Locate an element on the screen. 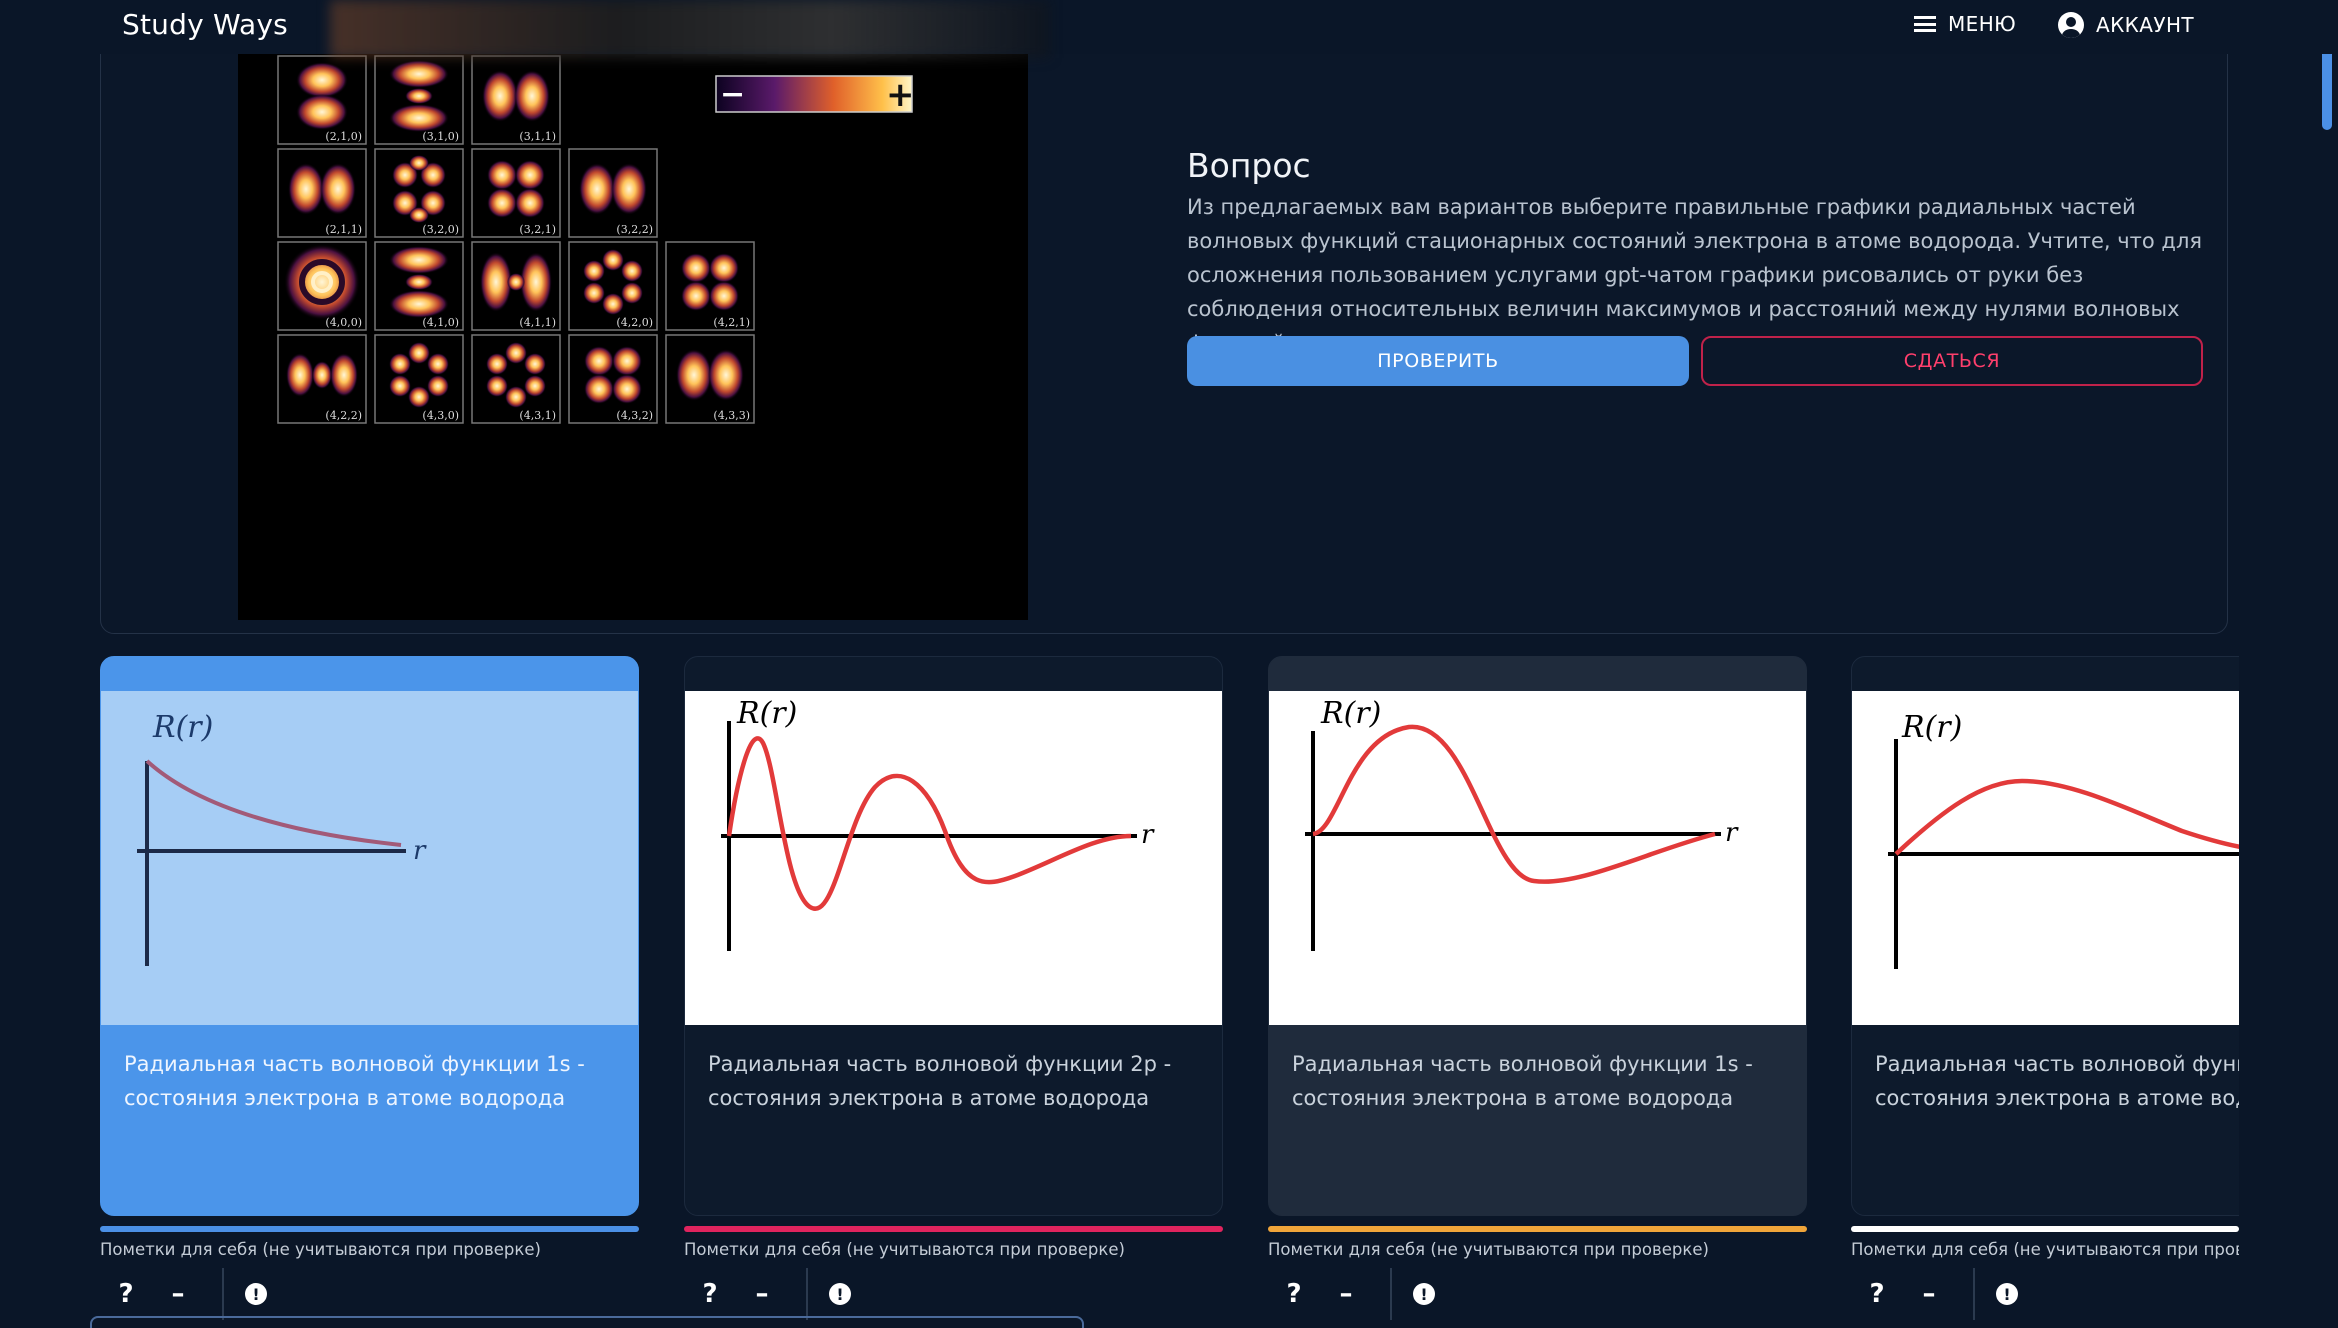  orbital-cell: (3,1,1) is located at coordinates (516, 100).